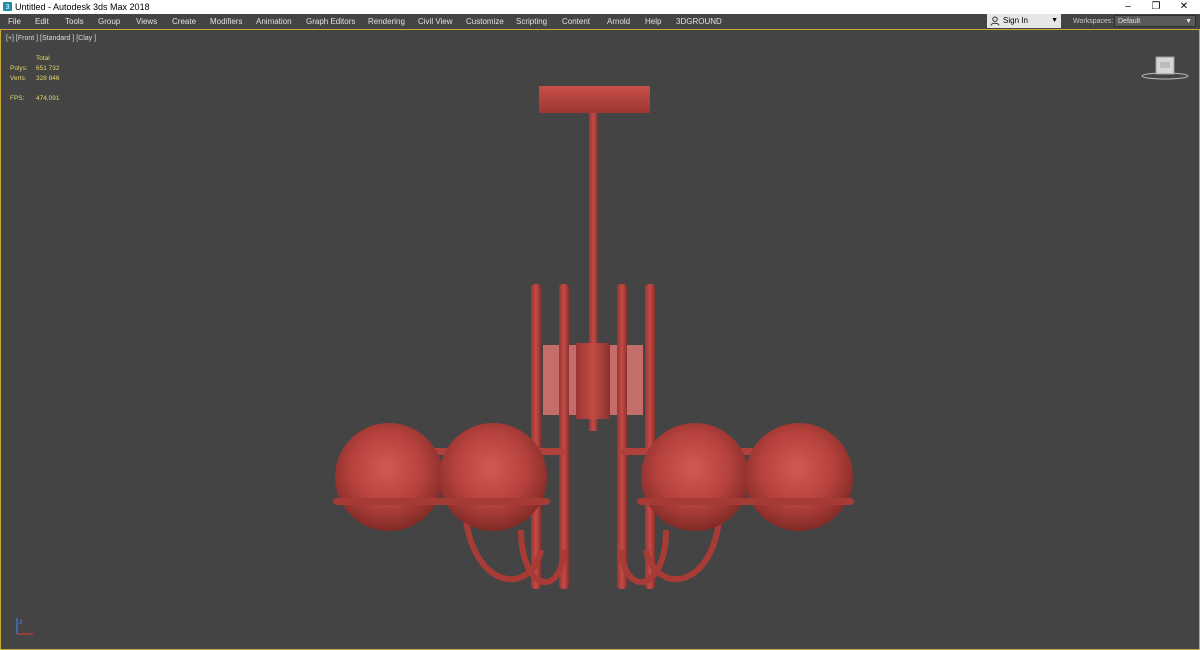  Describe the element at coordinates (618, 21) in the screenshot. I see `menu-arnold: Arnold` at that location.